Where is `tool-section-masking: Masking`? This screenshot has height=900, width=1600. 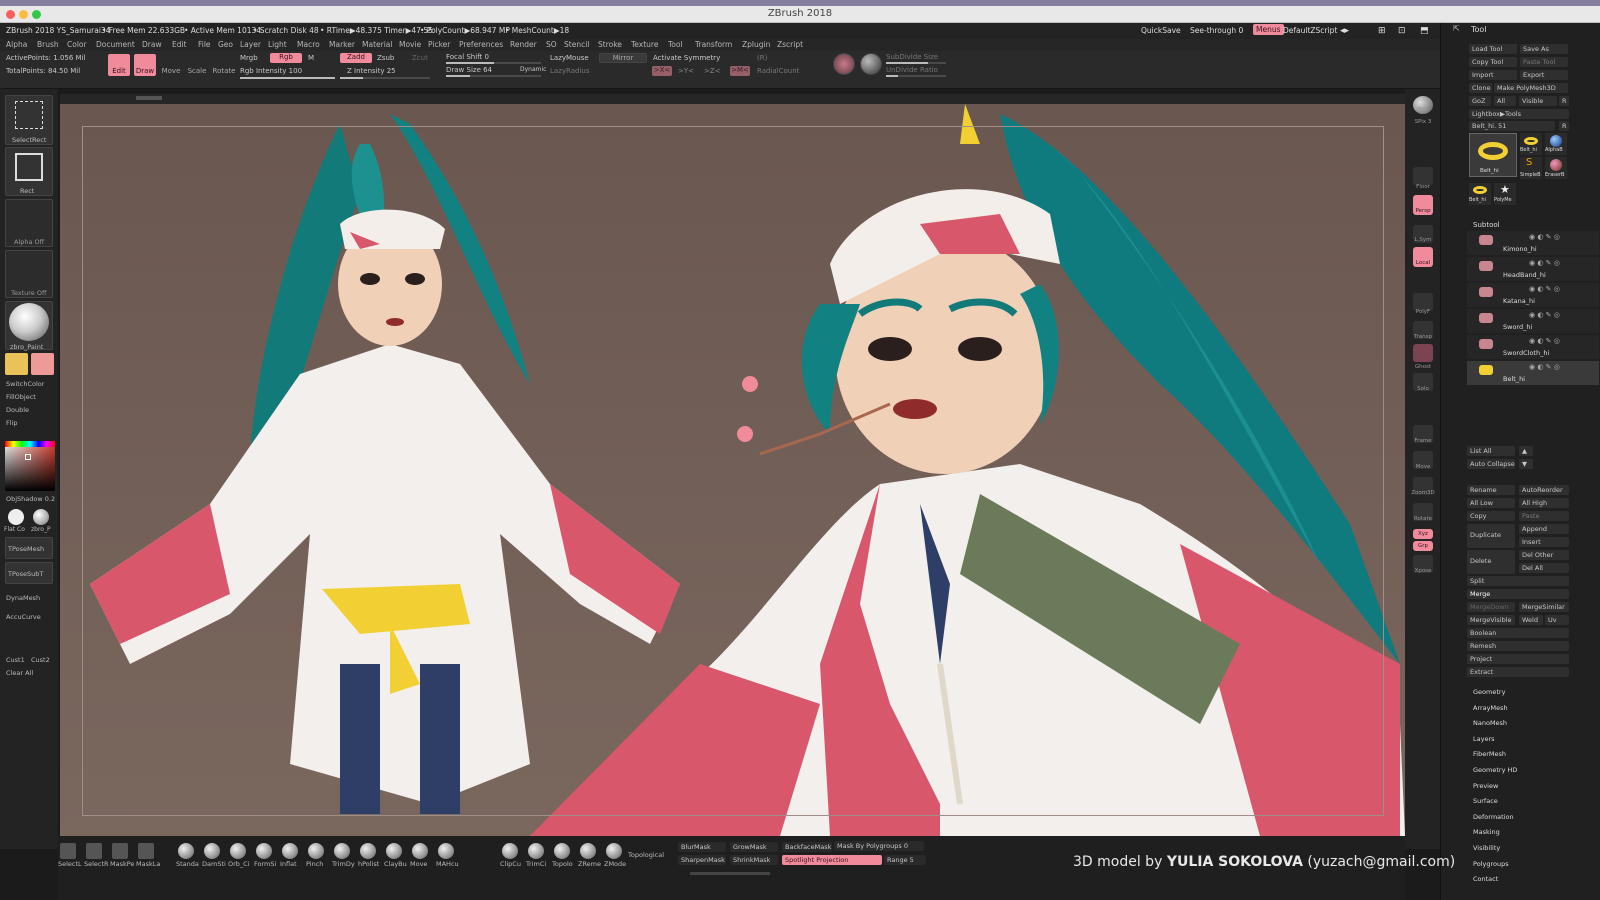
tool-section-masking: Masking is located at coordinates (1486, 832).